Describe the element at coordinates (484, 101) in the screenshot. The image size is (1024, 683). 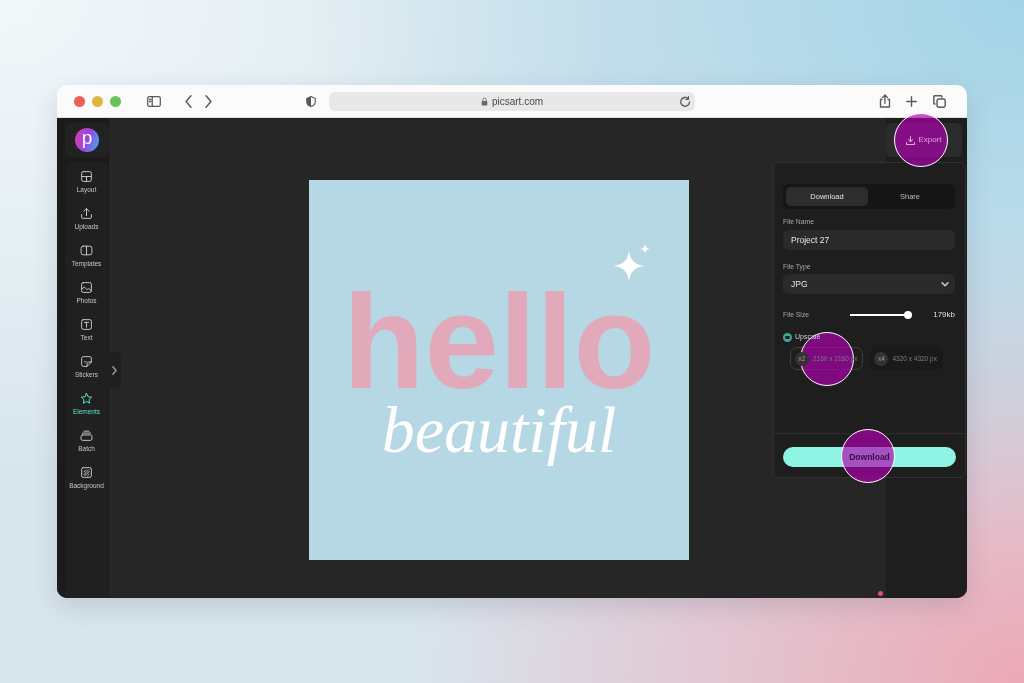
I see `lock-icon` at that location.